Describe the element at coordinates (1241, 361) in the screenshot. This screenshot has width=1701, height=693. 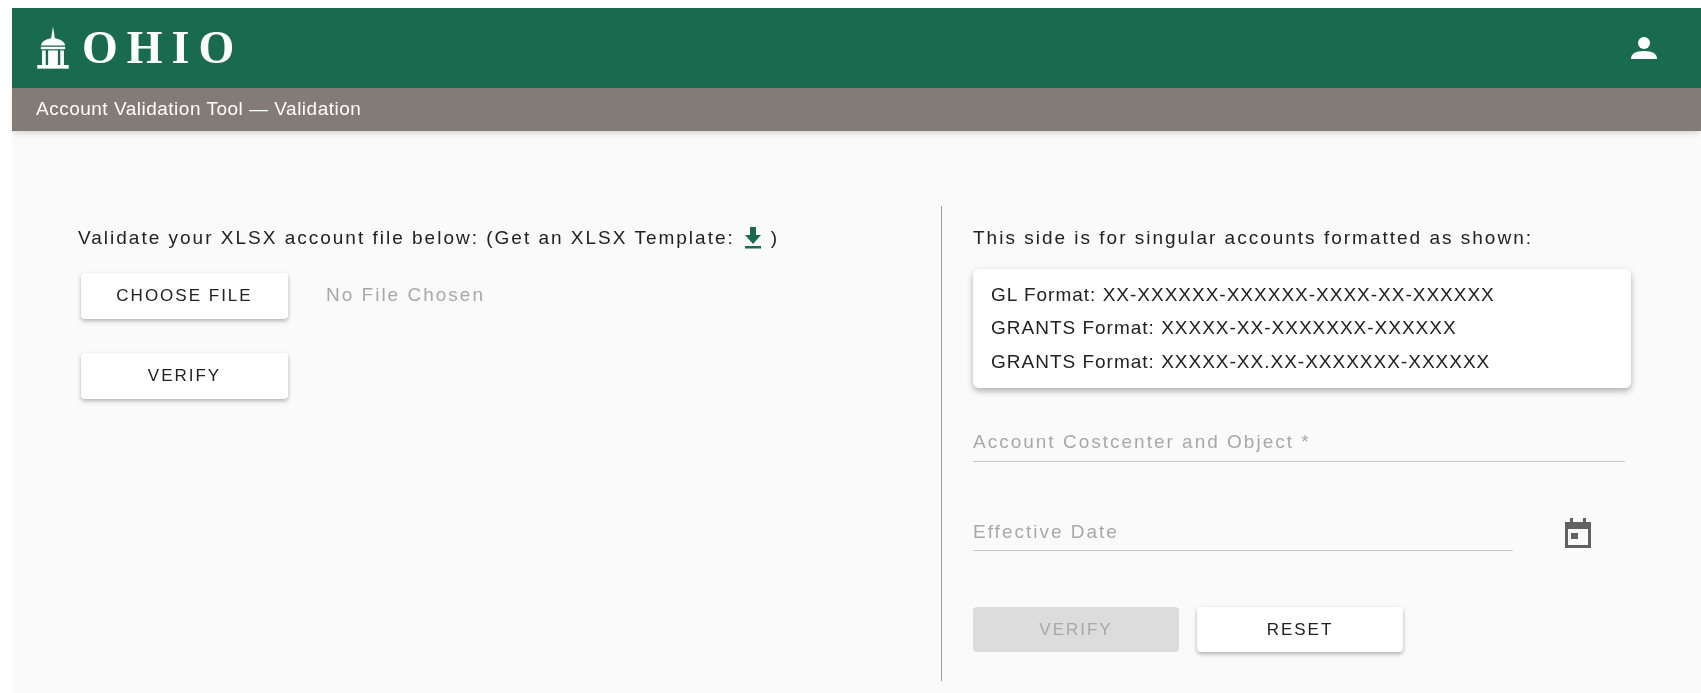
I see `format-line: GRANTS Format: XXXXX-XX.XX-XXXXXXX-XXXXXX` at that location.